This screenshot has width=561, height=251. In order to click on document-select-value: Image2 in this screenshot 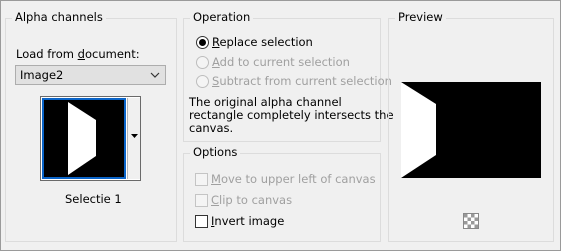, I will do `click(42, 75)`.